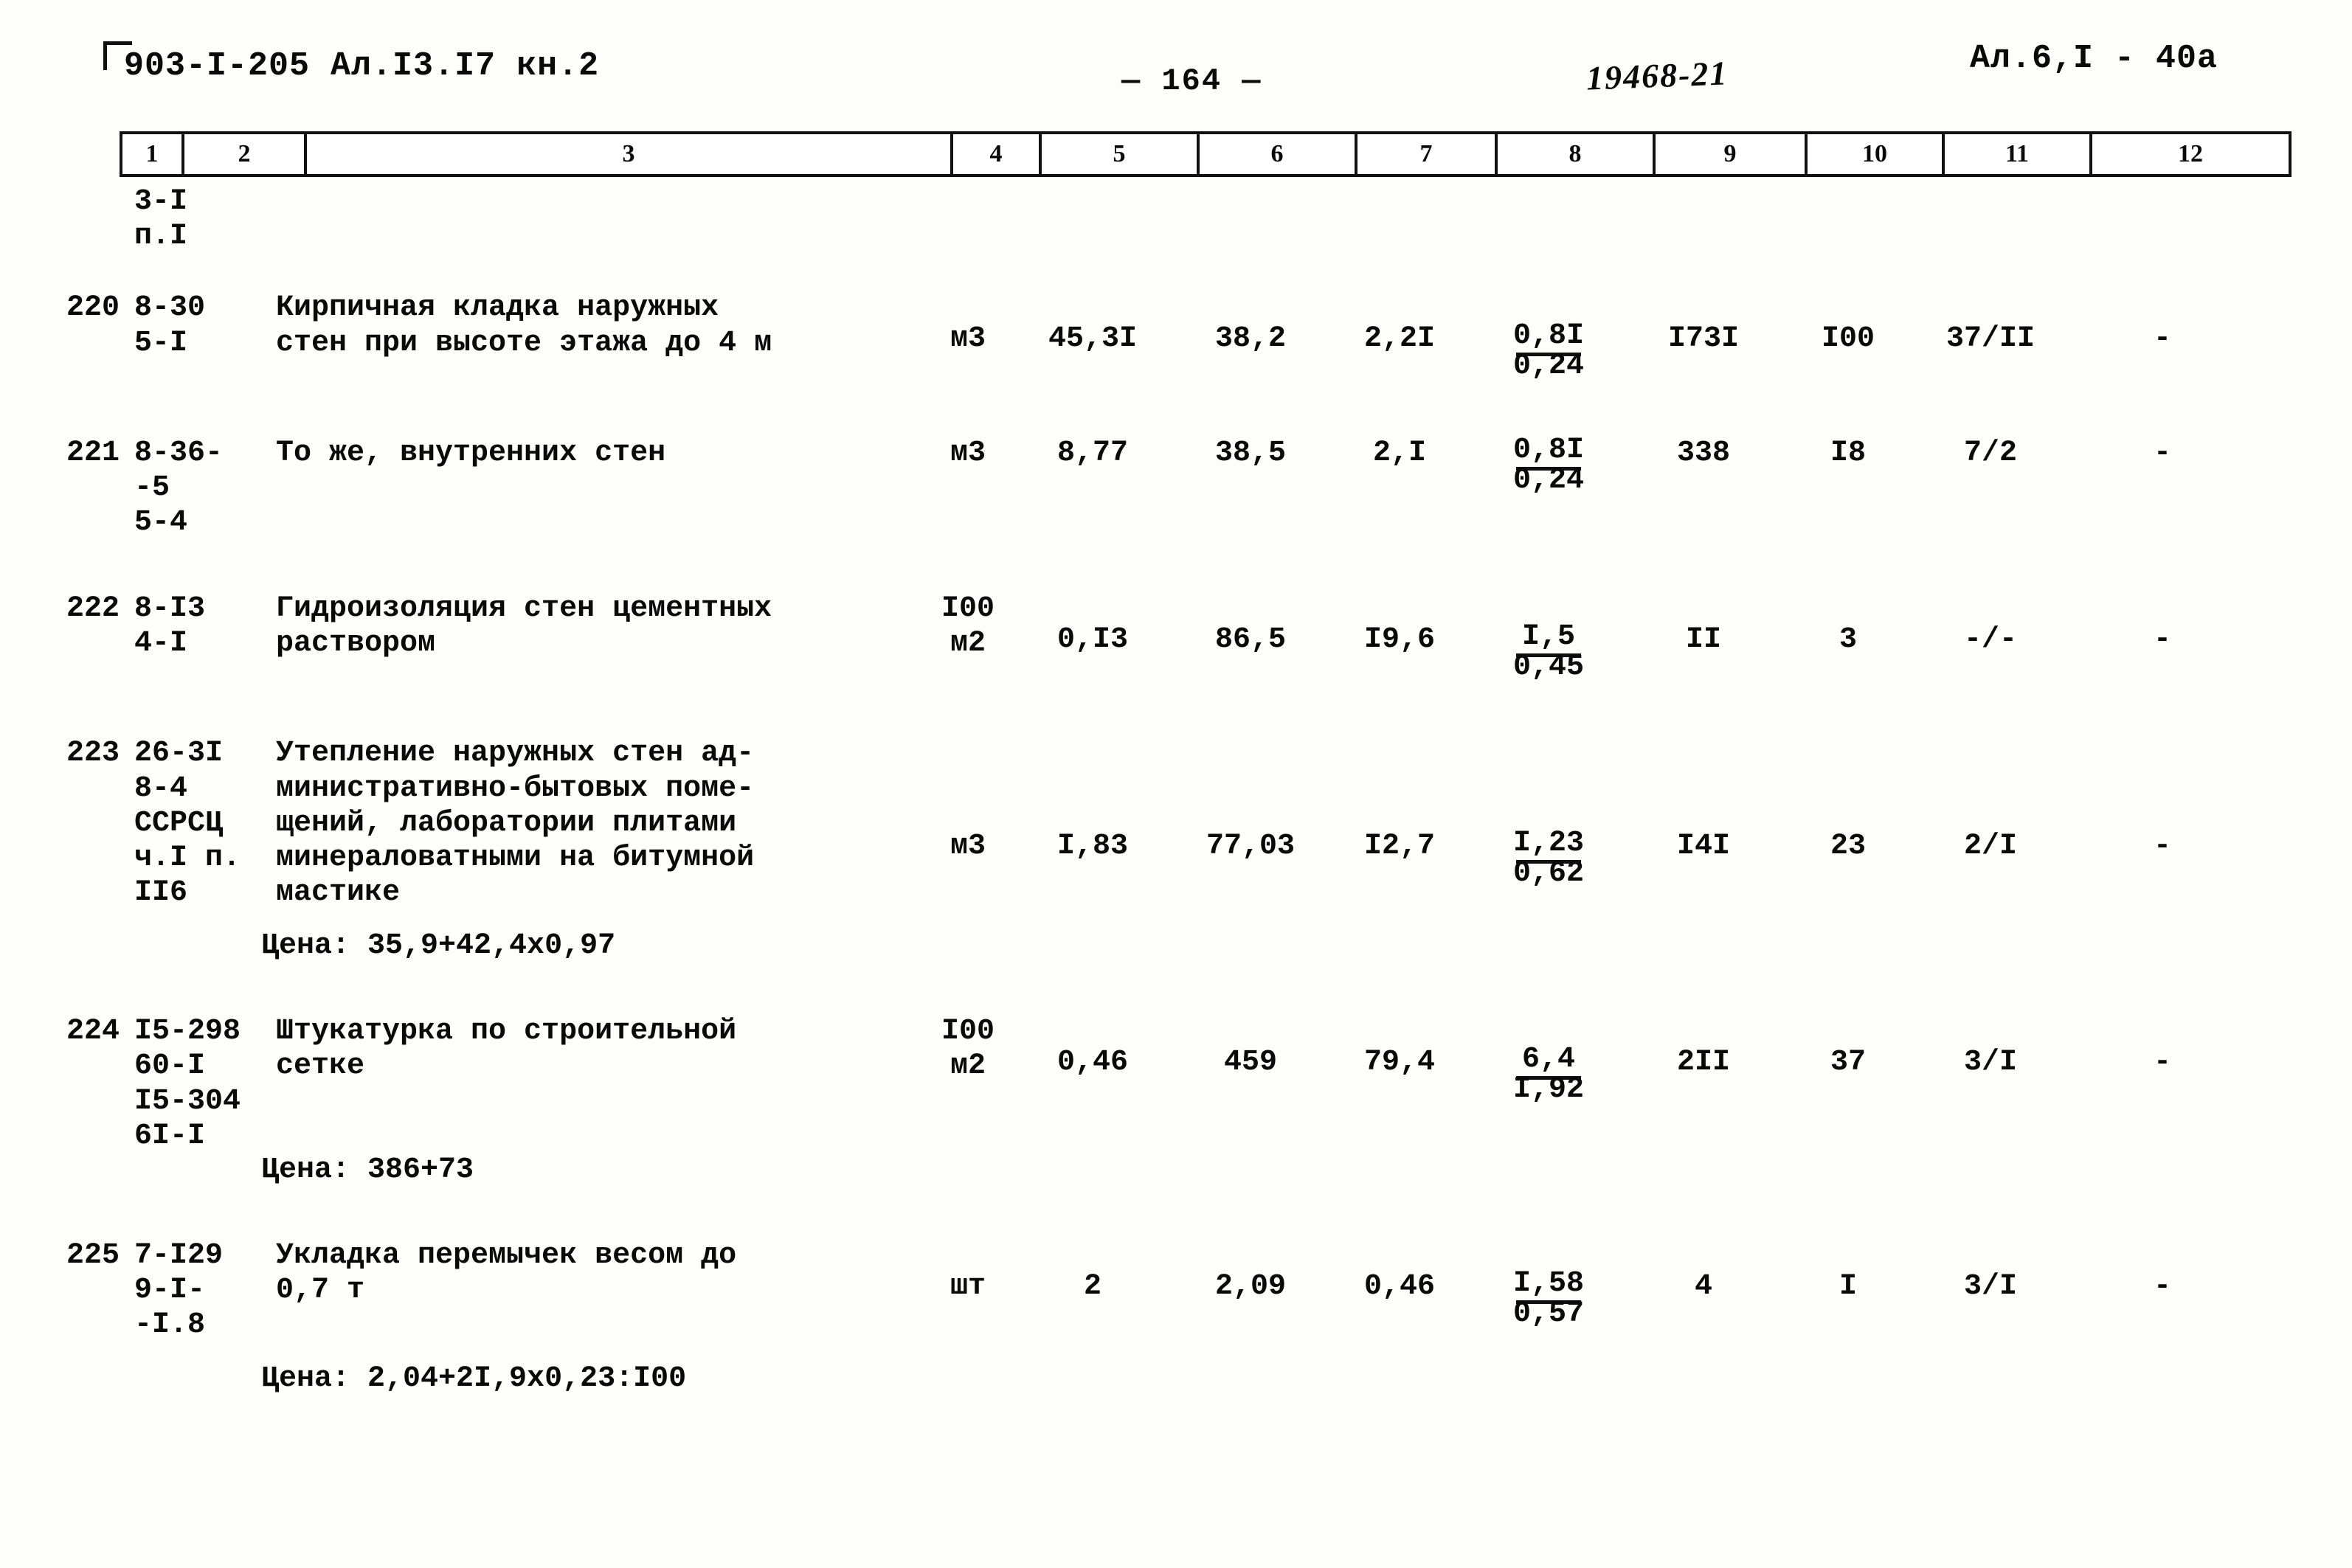 The width and height of the screenshot is (2352, 1568). Describe the element at coordinates (2094, 58) in the screenshot. I see `header-right-code: Ал.6,I - 40а` at that location.